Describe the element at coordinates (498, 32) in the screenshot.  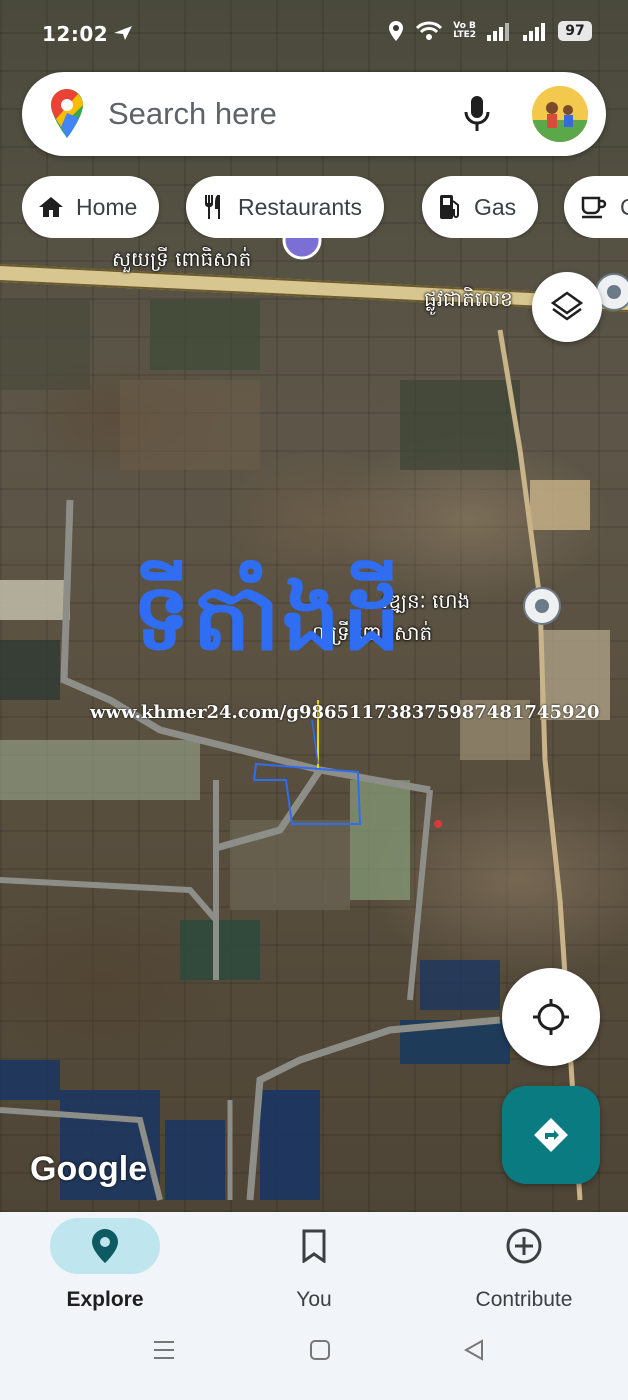
I see `signal-icon` at that location.